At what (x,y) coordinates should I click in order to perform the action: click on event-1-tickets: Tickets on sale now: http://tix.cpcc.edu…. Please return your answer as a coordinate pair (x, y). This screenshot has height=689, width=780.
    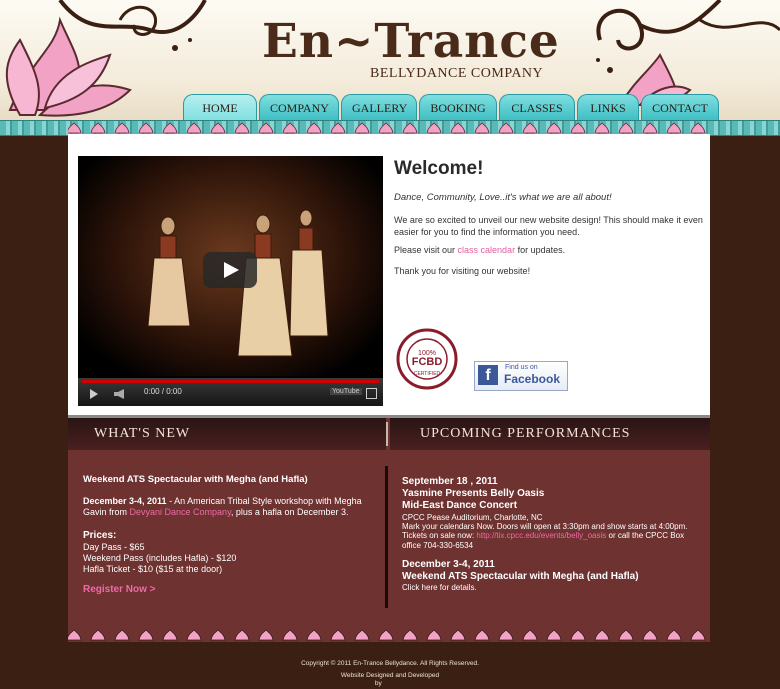
    Looking at the image, I should click on (552, 541).